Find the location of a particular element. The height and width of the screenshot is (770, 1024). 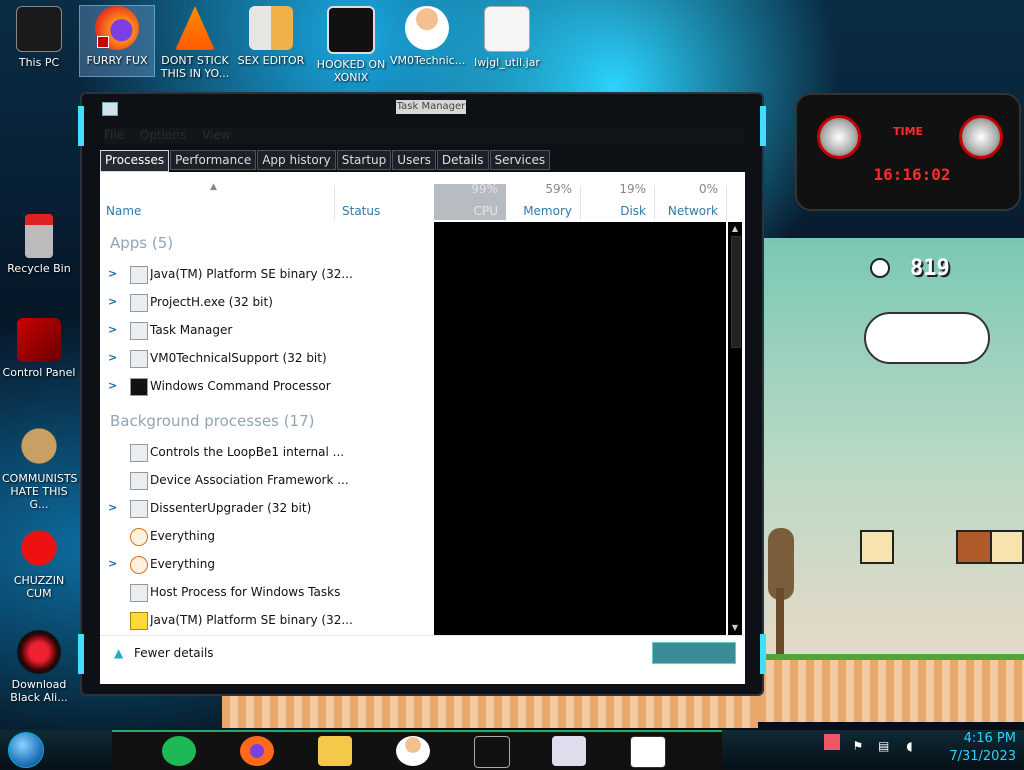

process-row: > VM0TechnicalSupport (32 bit) is located at coordinates (268, 358).